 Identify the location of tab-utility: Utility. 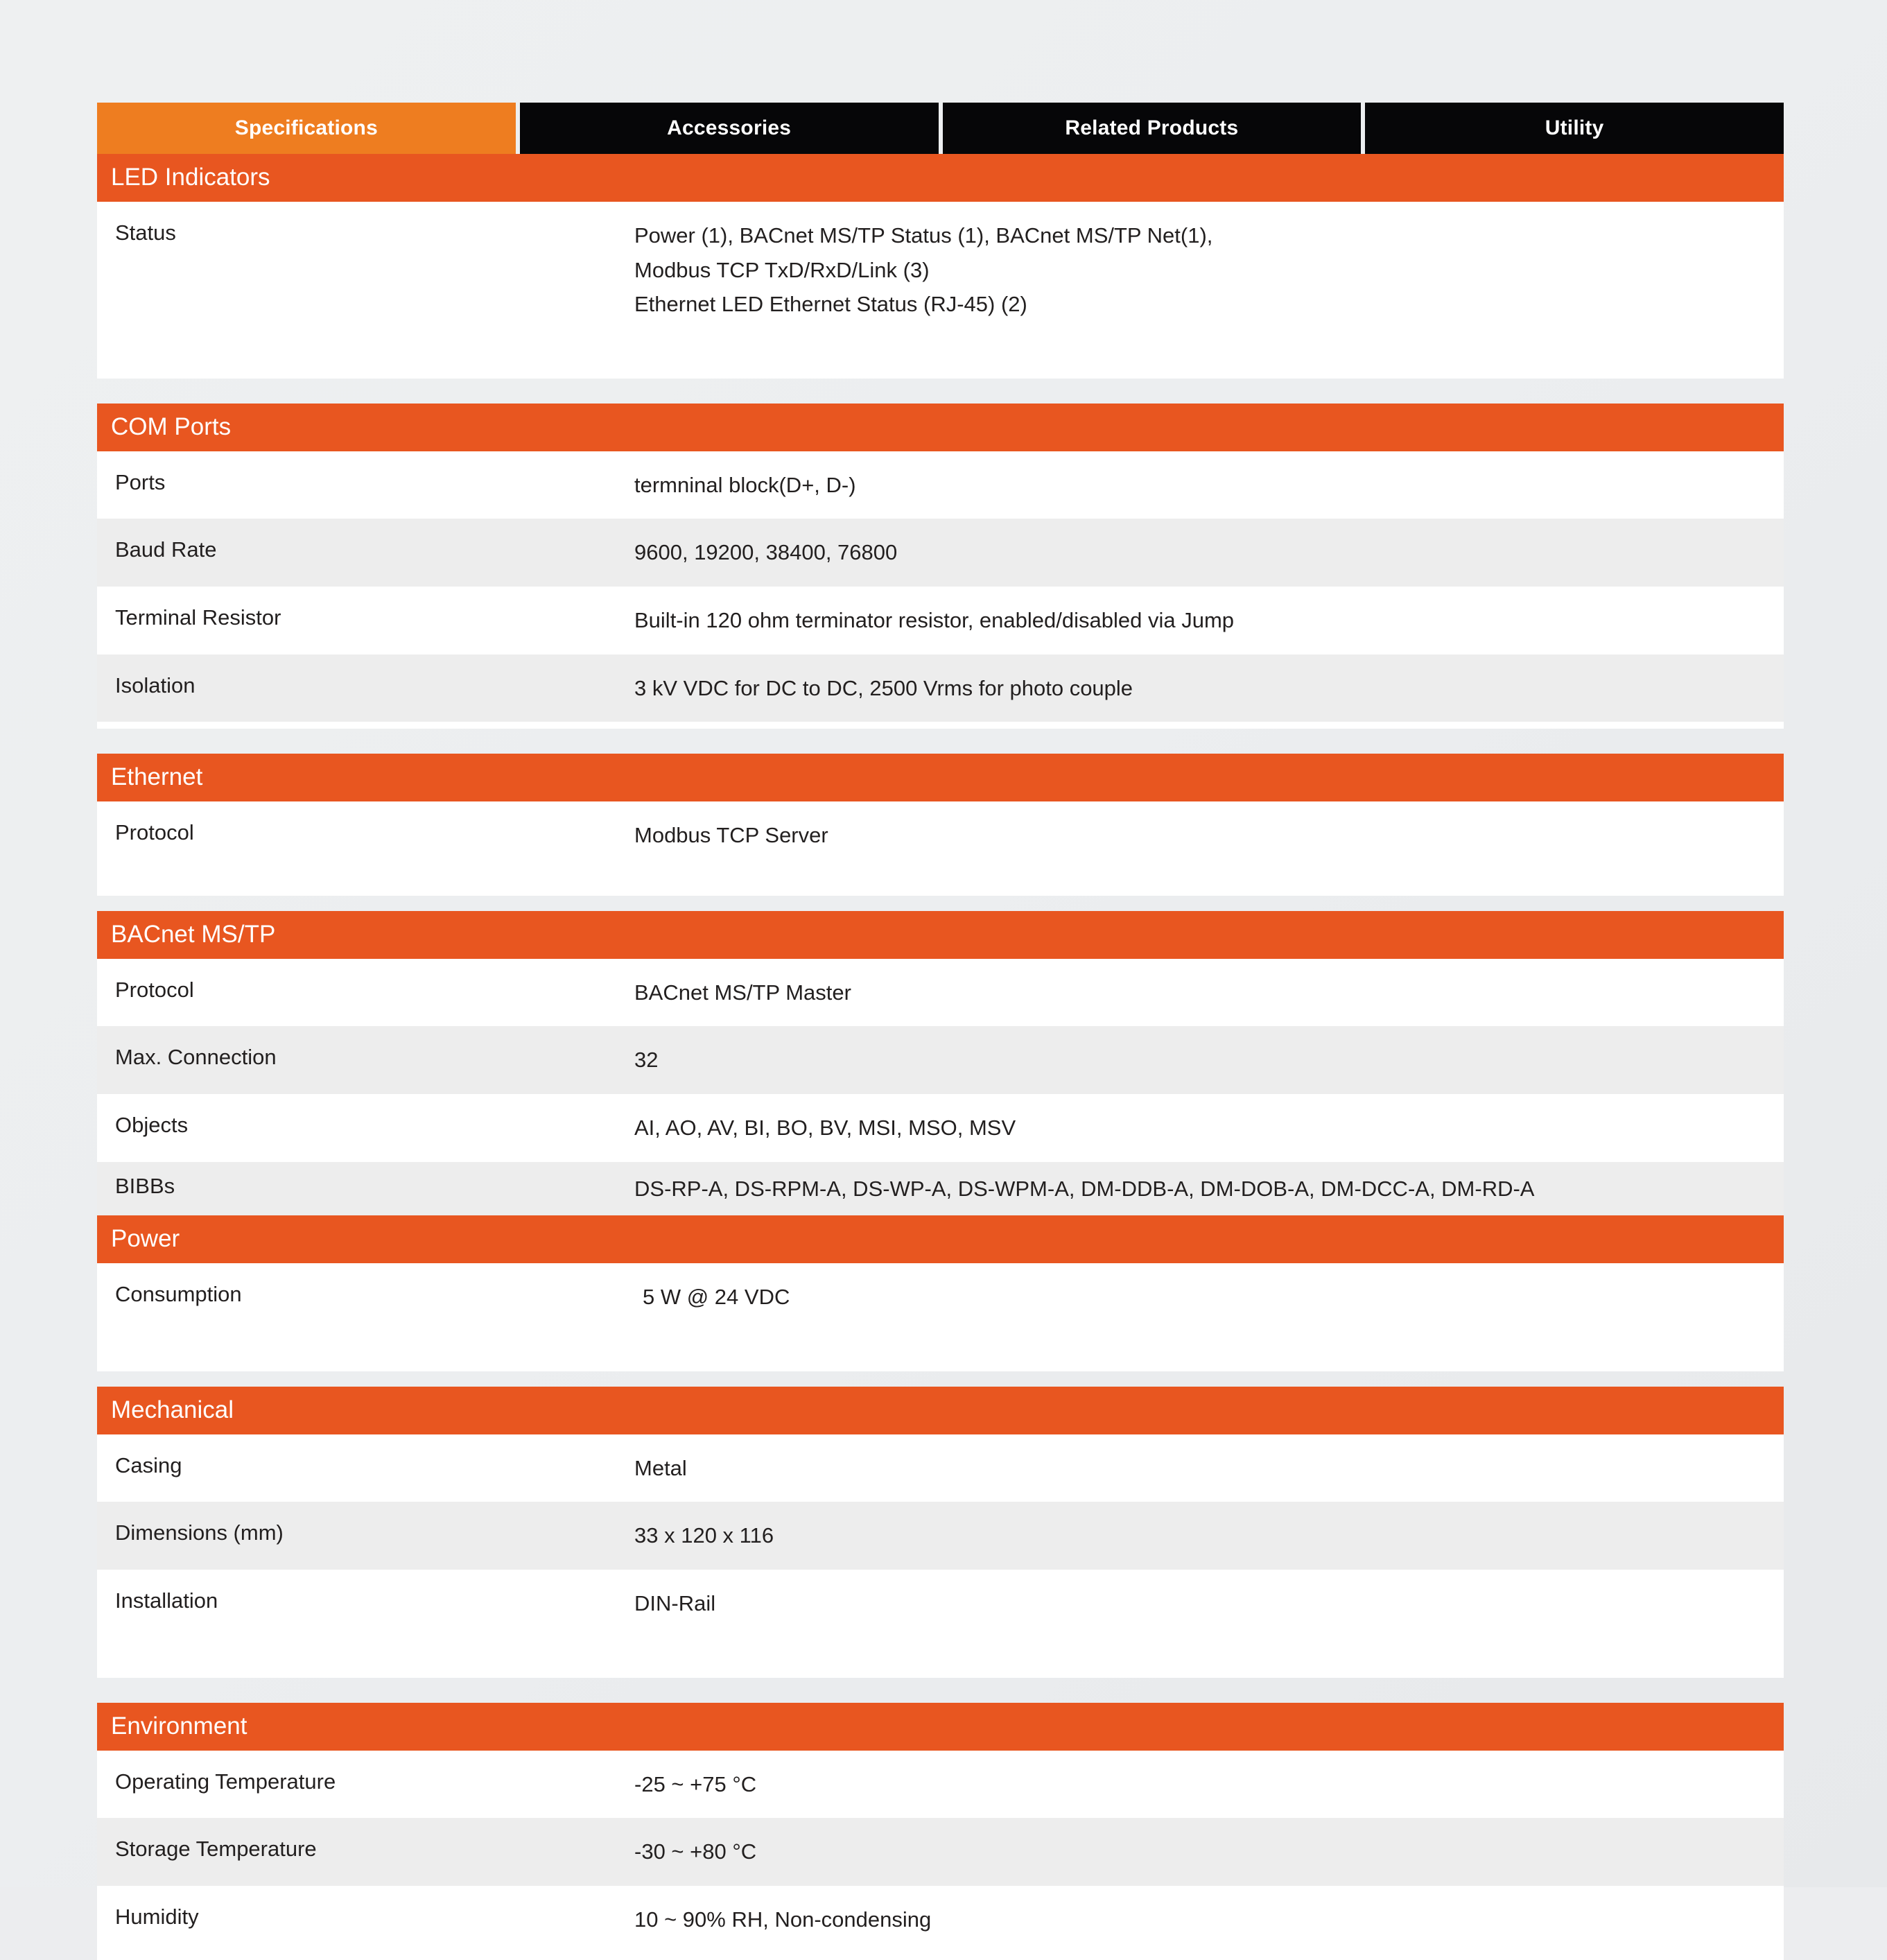
(1574, 128).